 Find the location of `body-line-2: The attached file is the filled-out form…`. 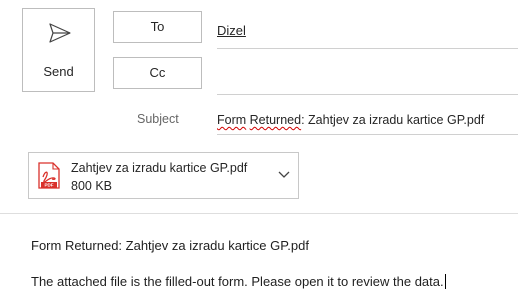

body-line-2: The attached file is the filled-out form… is located at coordinates (238, 281).